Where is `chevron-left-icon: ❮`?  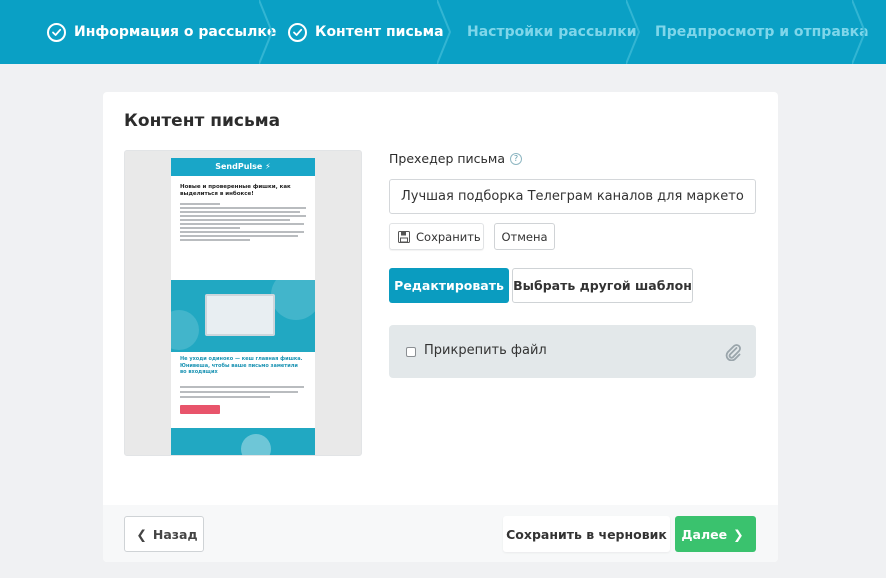 chevron-left-icon: ❮ is located at coordinates (141, 534).